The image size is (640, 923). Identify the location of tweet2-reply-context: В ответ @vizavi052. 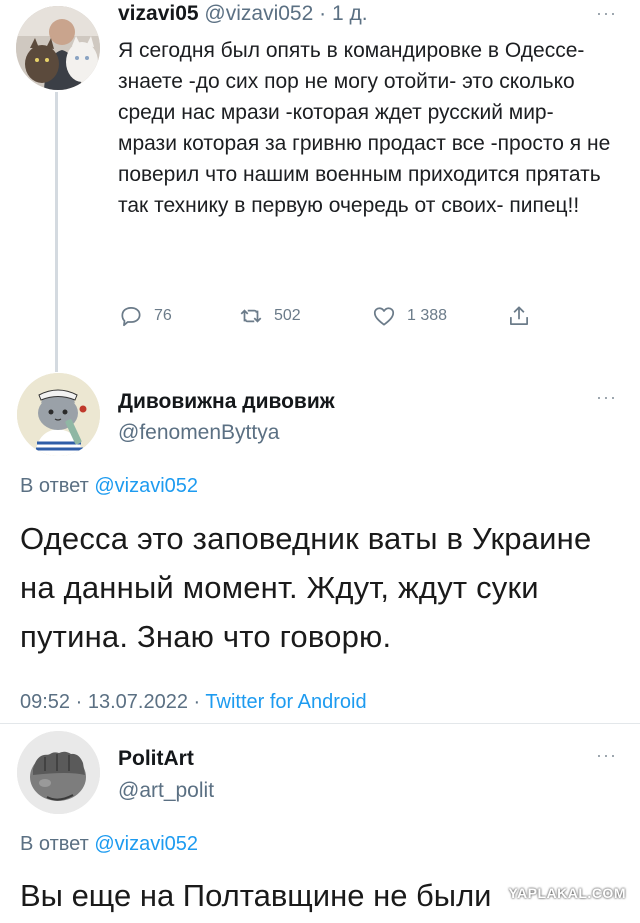
(109, 486).